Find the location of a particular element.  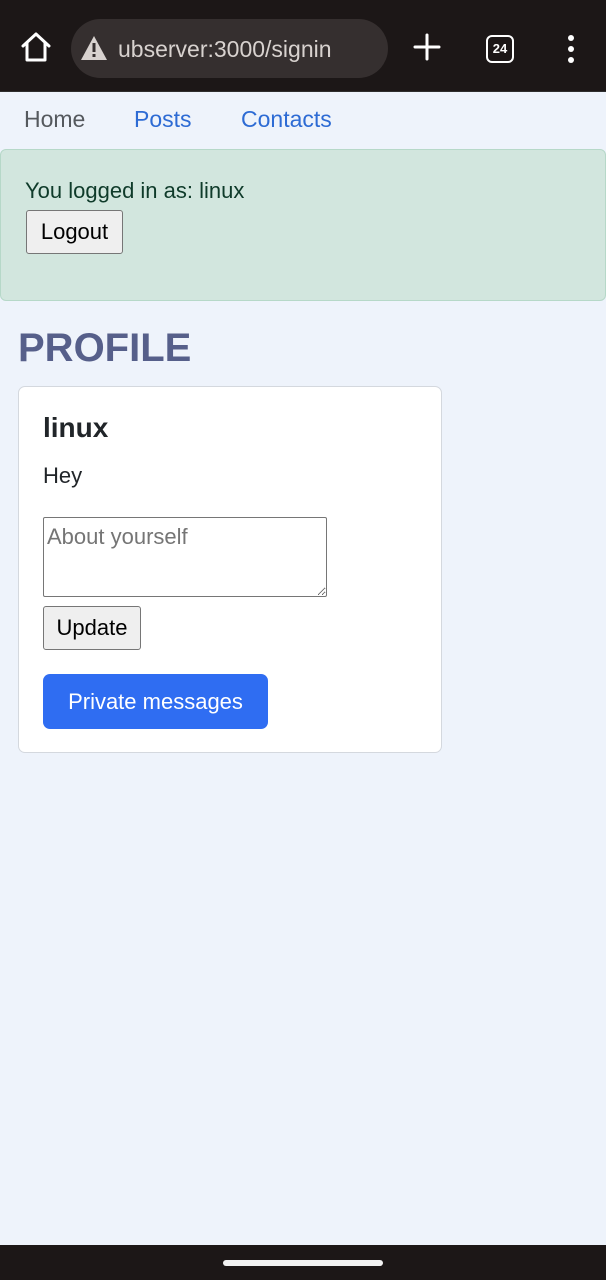

system-gesture-bar is located at coordinates (303, 1262).